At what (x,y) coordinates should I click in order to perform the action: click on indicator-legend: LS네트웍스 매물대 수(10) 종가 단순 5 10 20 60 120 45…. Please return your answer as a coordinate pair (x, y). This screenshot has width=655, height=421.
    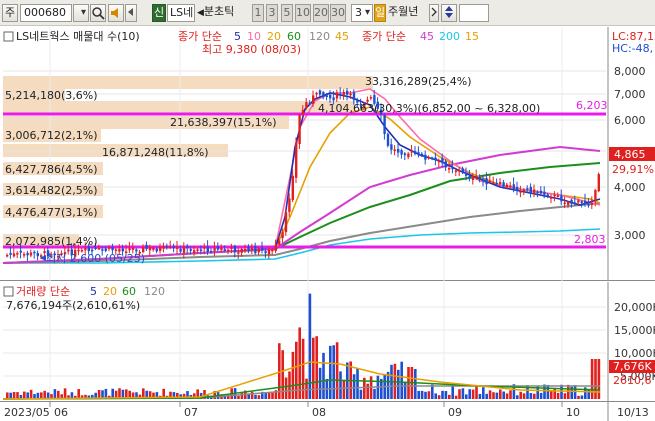
    Looking at the image, I should click on (329, 42).